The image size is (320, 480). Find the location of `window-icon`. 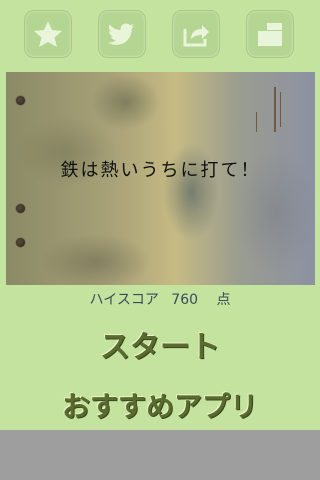

window-icon is located at coordinates (270, 34).